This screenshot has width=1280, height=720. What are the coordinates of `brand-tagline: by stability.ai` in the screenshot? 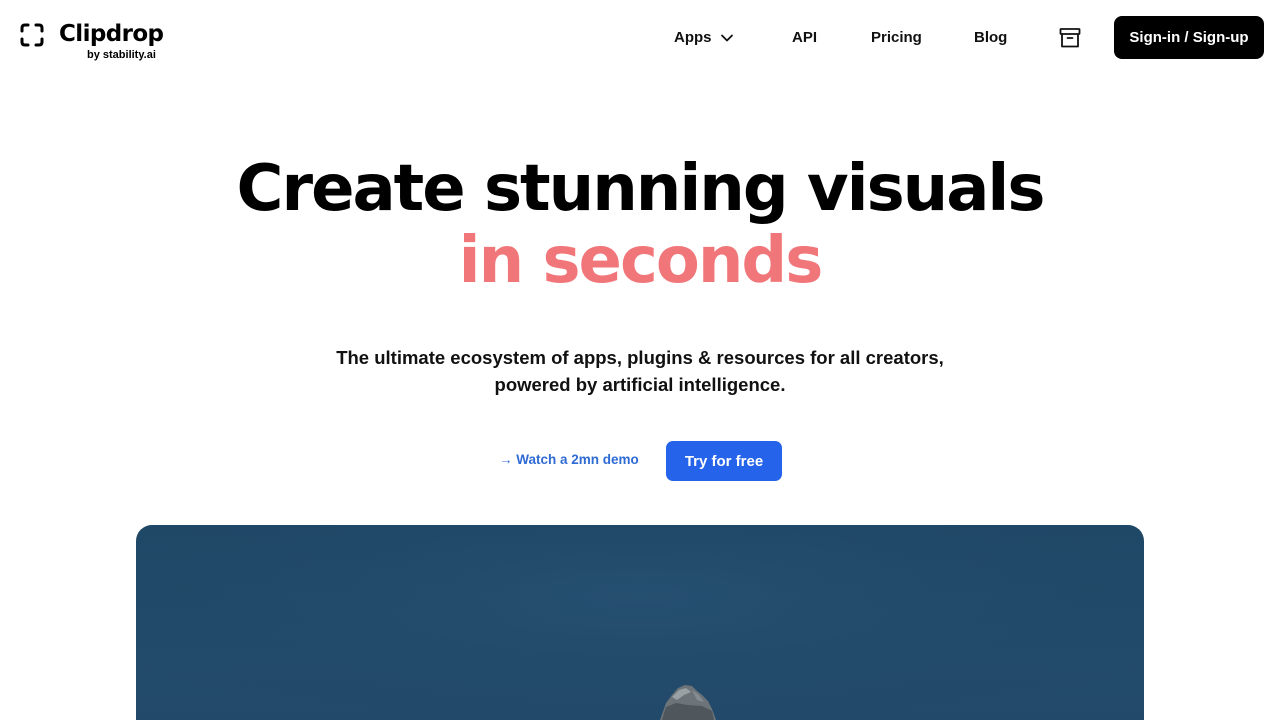 It's located at (121, 55).